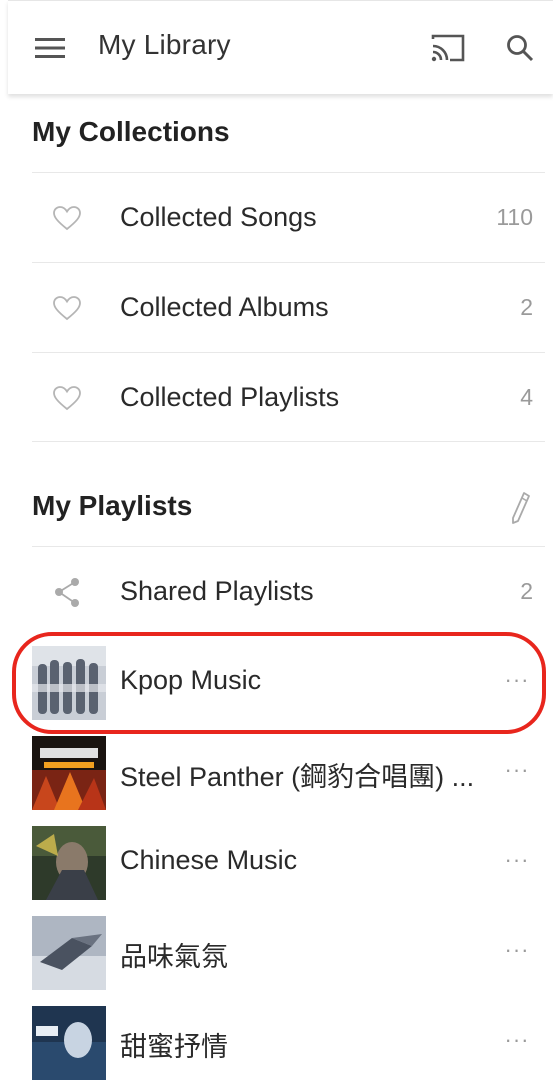 This screenshot has width=553, height=1088. I want to click on top-app-bar: My Library, so click(280, 47).